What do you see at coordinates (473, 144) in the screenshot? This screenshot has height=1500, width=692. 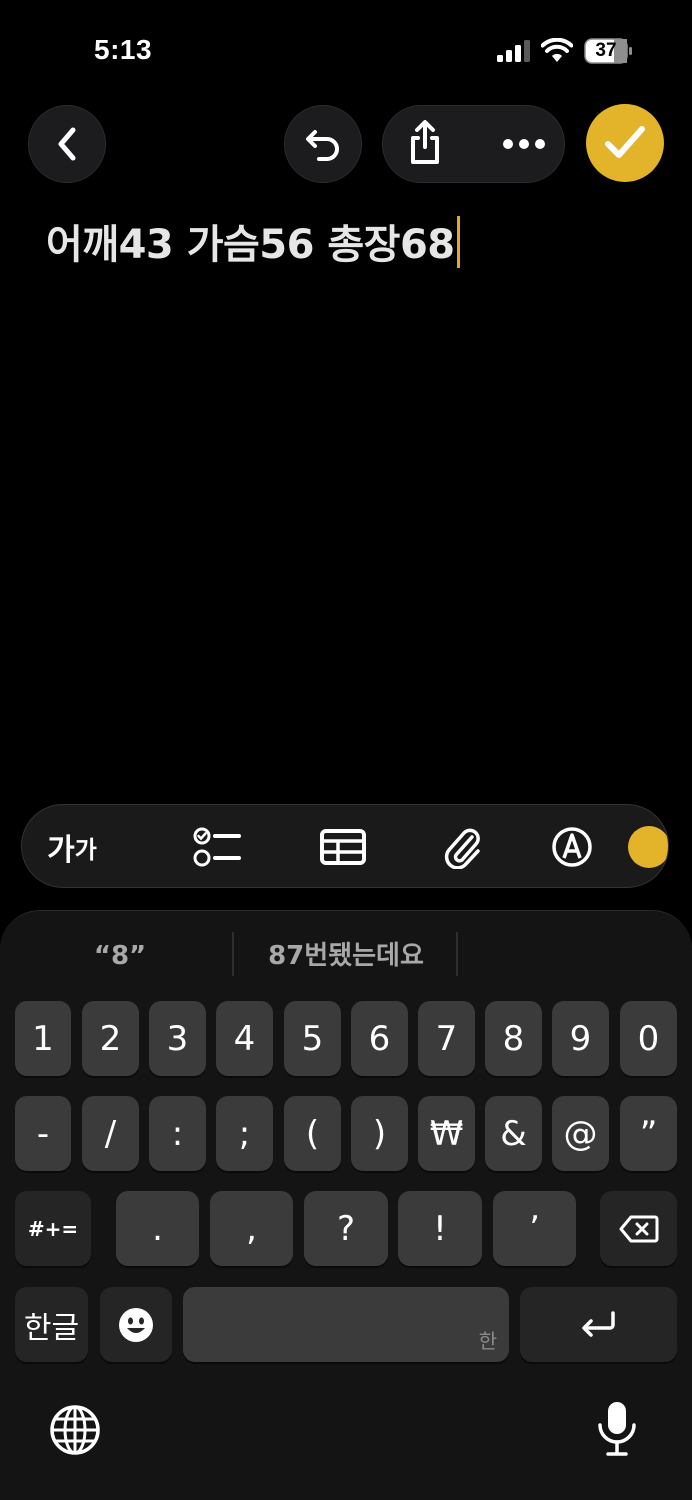 I see `share-more-group` at bounding box center [473, 144].